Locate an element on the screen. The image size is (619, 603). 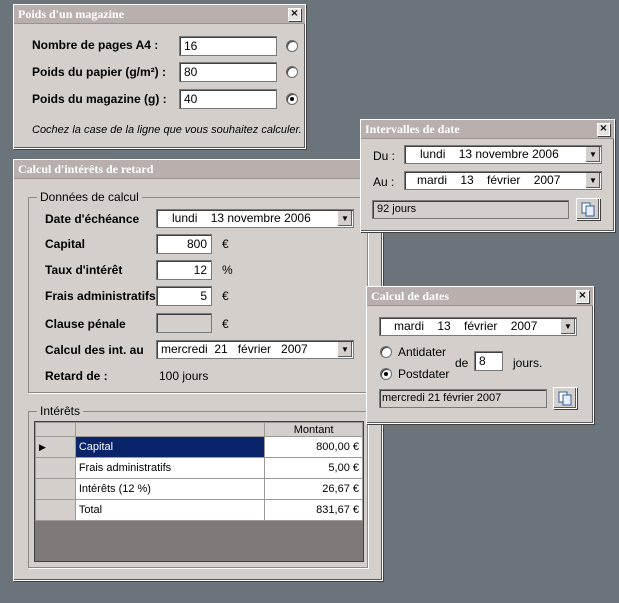
antidater-radio is located at coordinates (386, 352).